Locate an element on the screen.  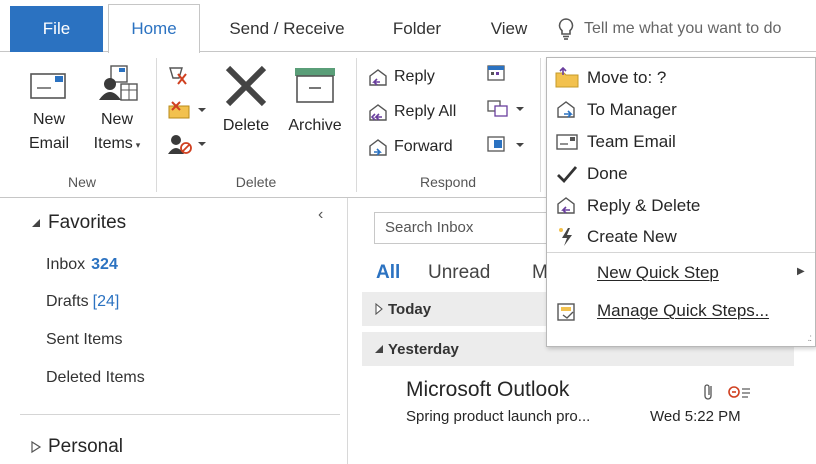
new-email-button: New Email is located at coordinates (49, 111).